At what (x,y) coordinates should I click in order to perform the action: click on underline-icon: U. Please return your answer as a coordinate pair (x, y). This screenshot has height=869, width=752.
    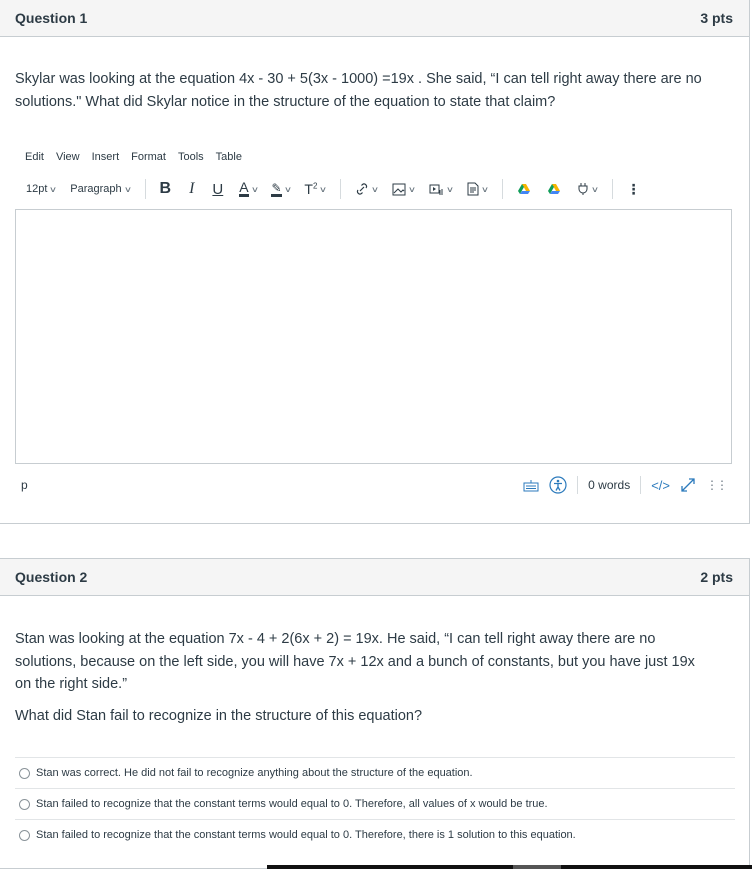
    Looking at the image, I should click on (218, 189).